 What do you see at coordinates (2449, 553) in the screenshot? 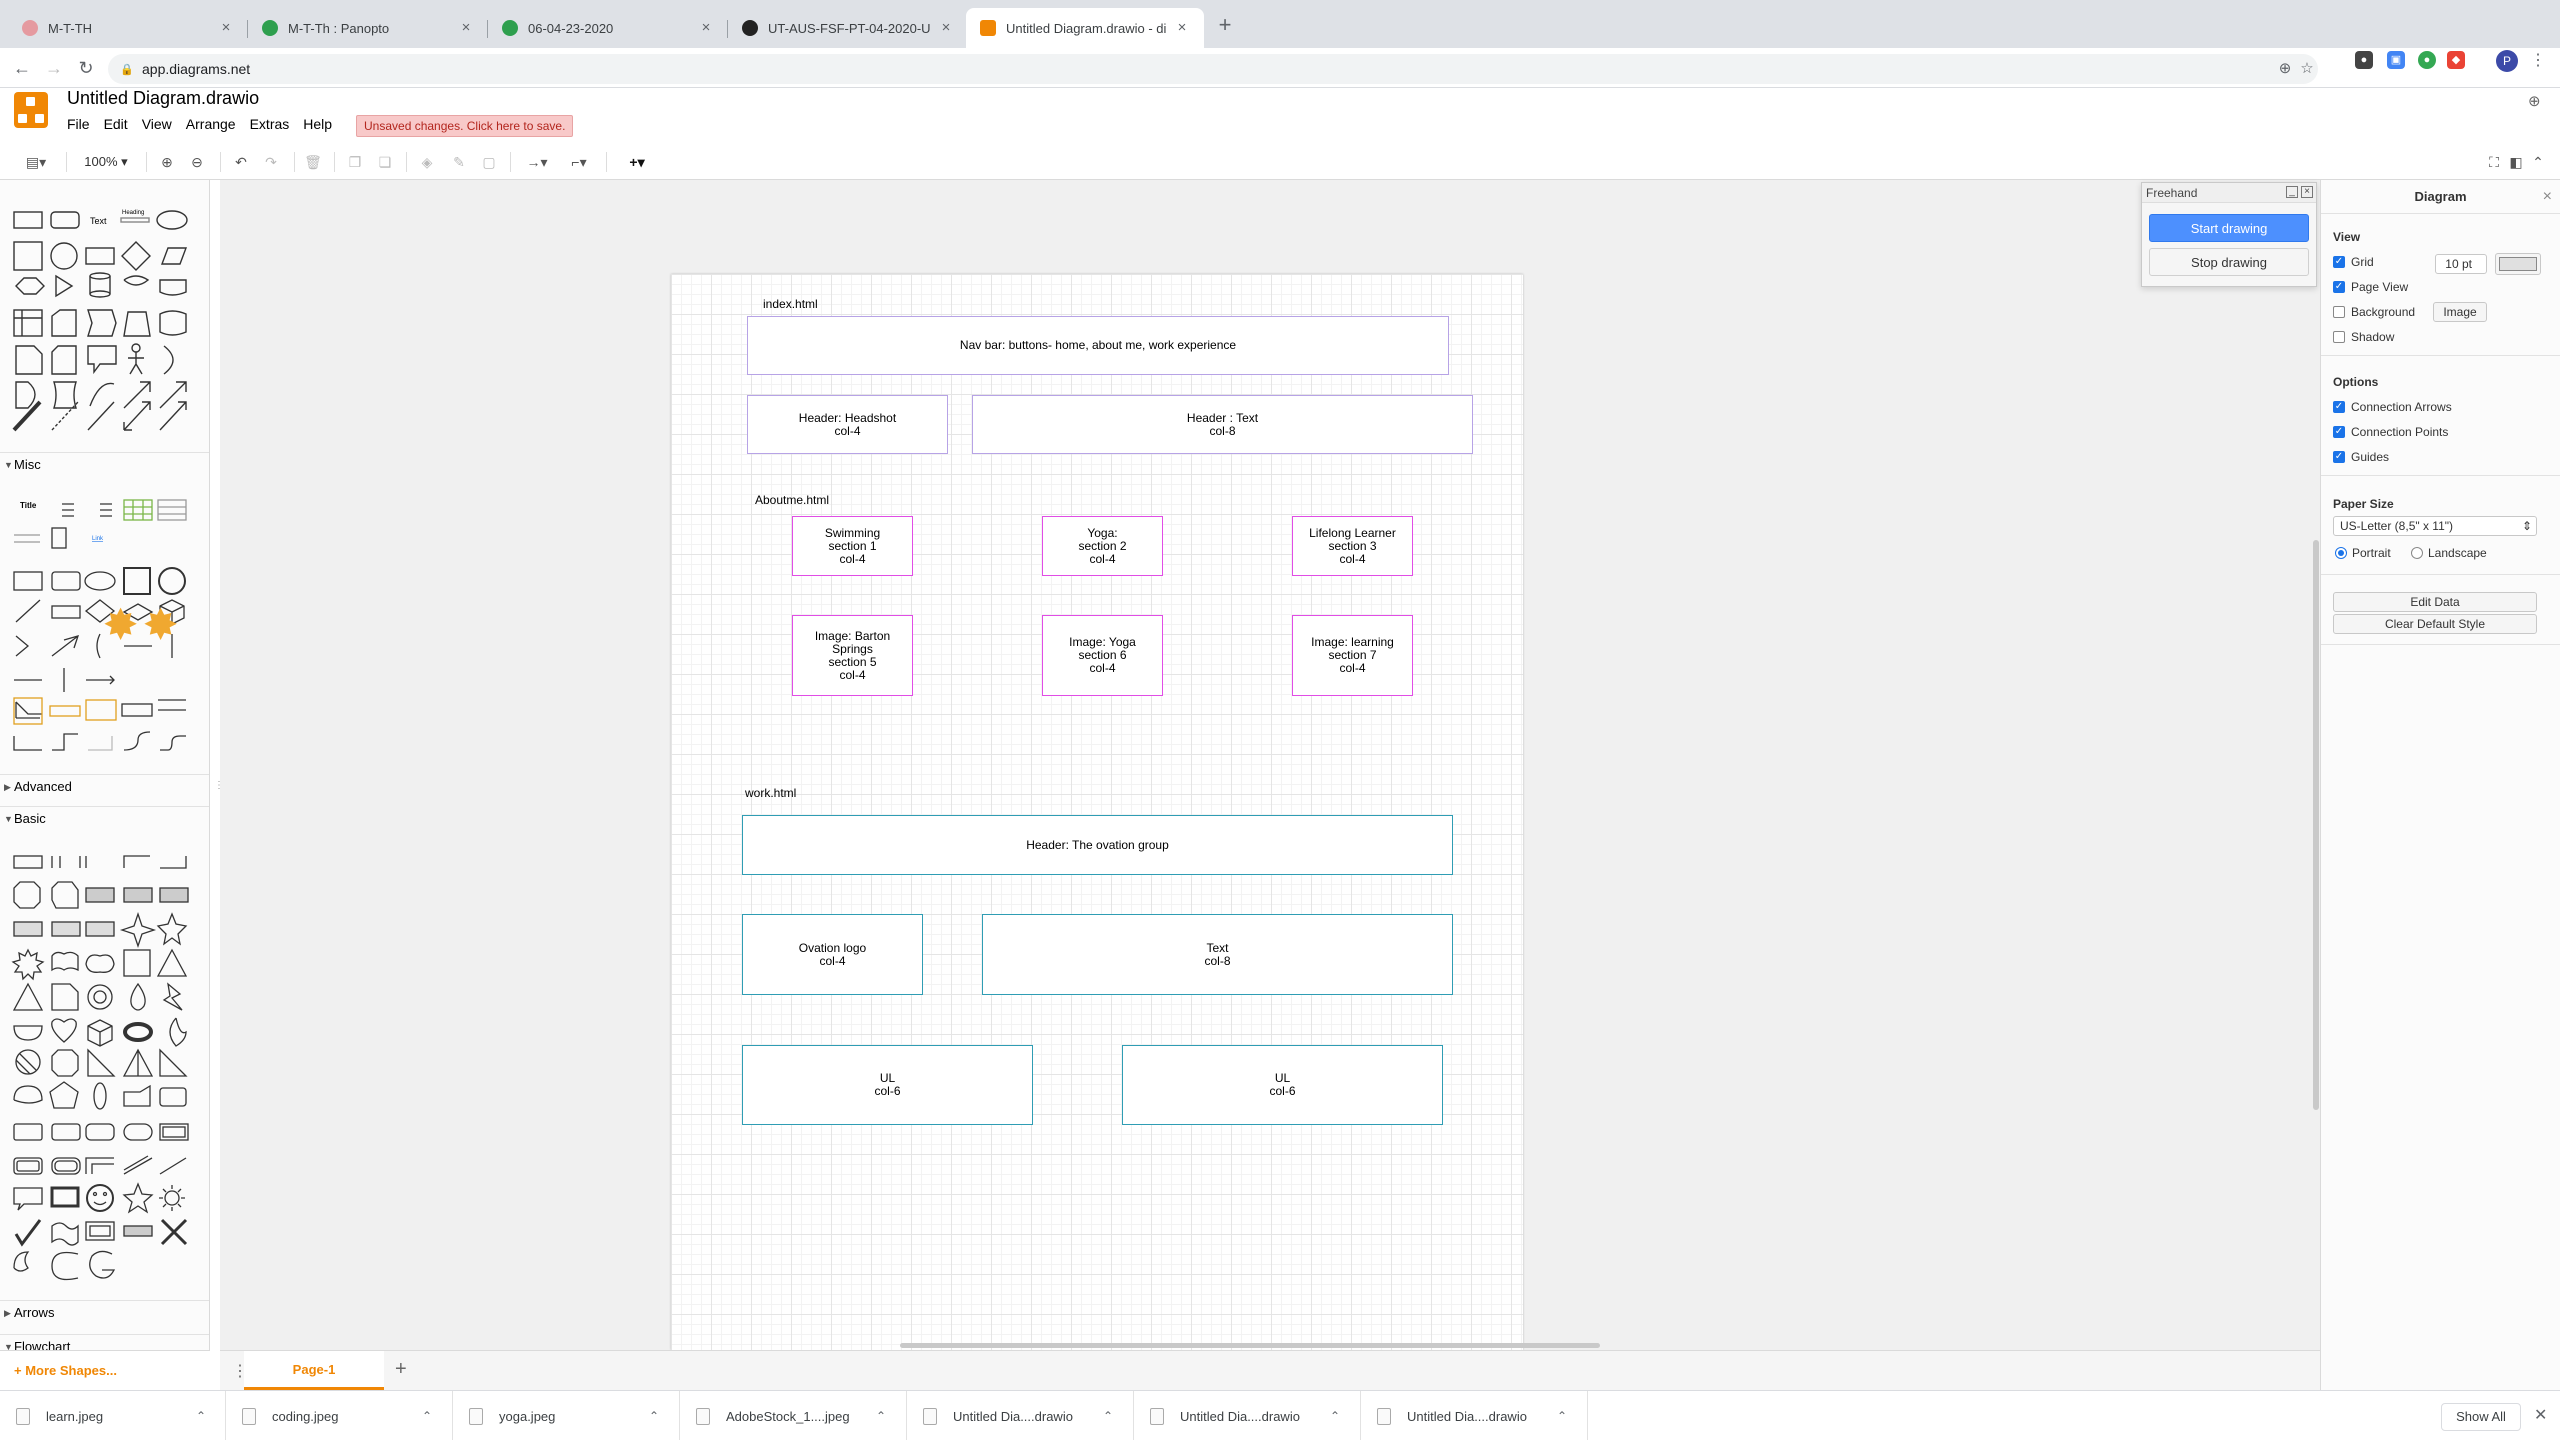
I see `landscape-radio: Landscape` at bounding box center [2449, 553].